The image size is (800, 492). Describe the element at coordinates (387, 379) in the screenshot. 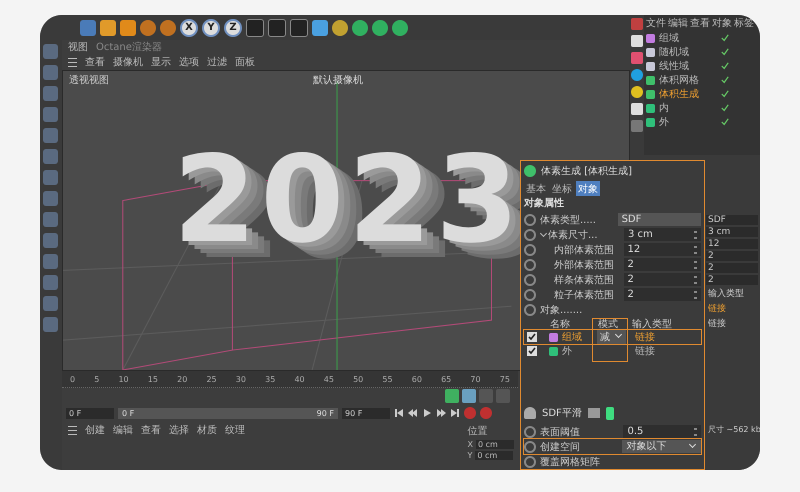

I see `frame-number: 55` at that location.